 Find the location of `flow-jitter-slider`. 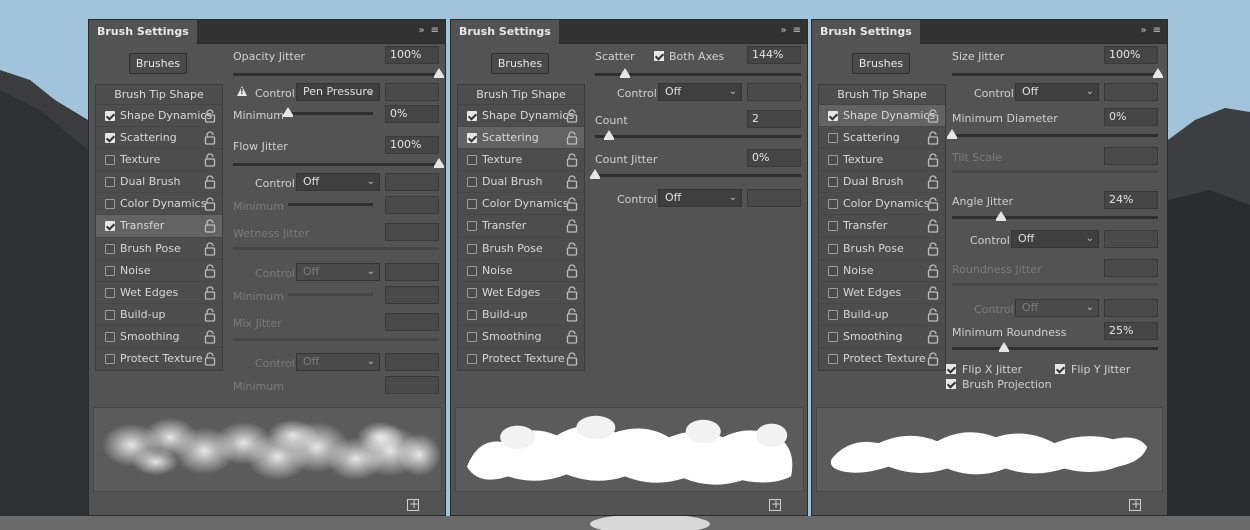

flow-jitter-slider is located at coordinates (338, 163).